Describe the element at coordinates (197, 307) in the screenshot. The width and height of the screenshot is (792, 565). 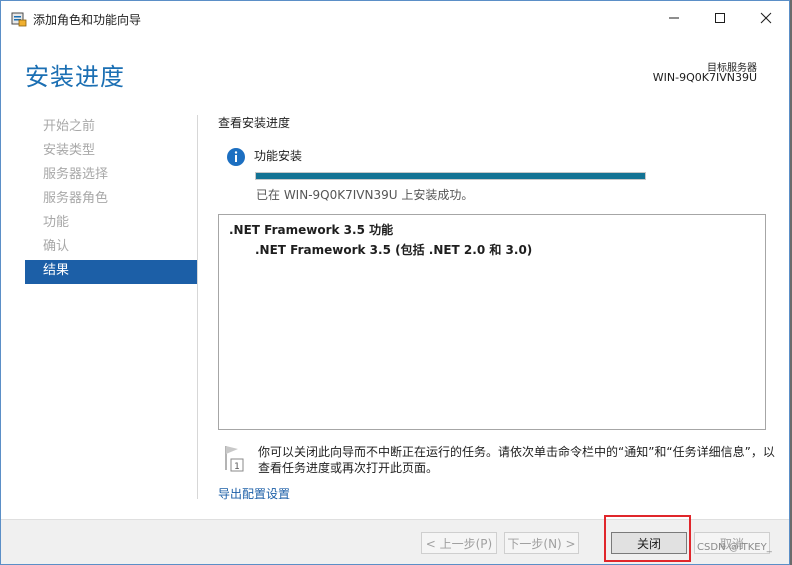
I see `nav-divider` at that location.